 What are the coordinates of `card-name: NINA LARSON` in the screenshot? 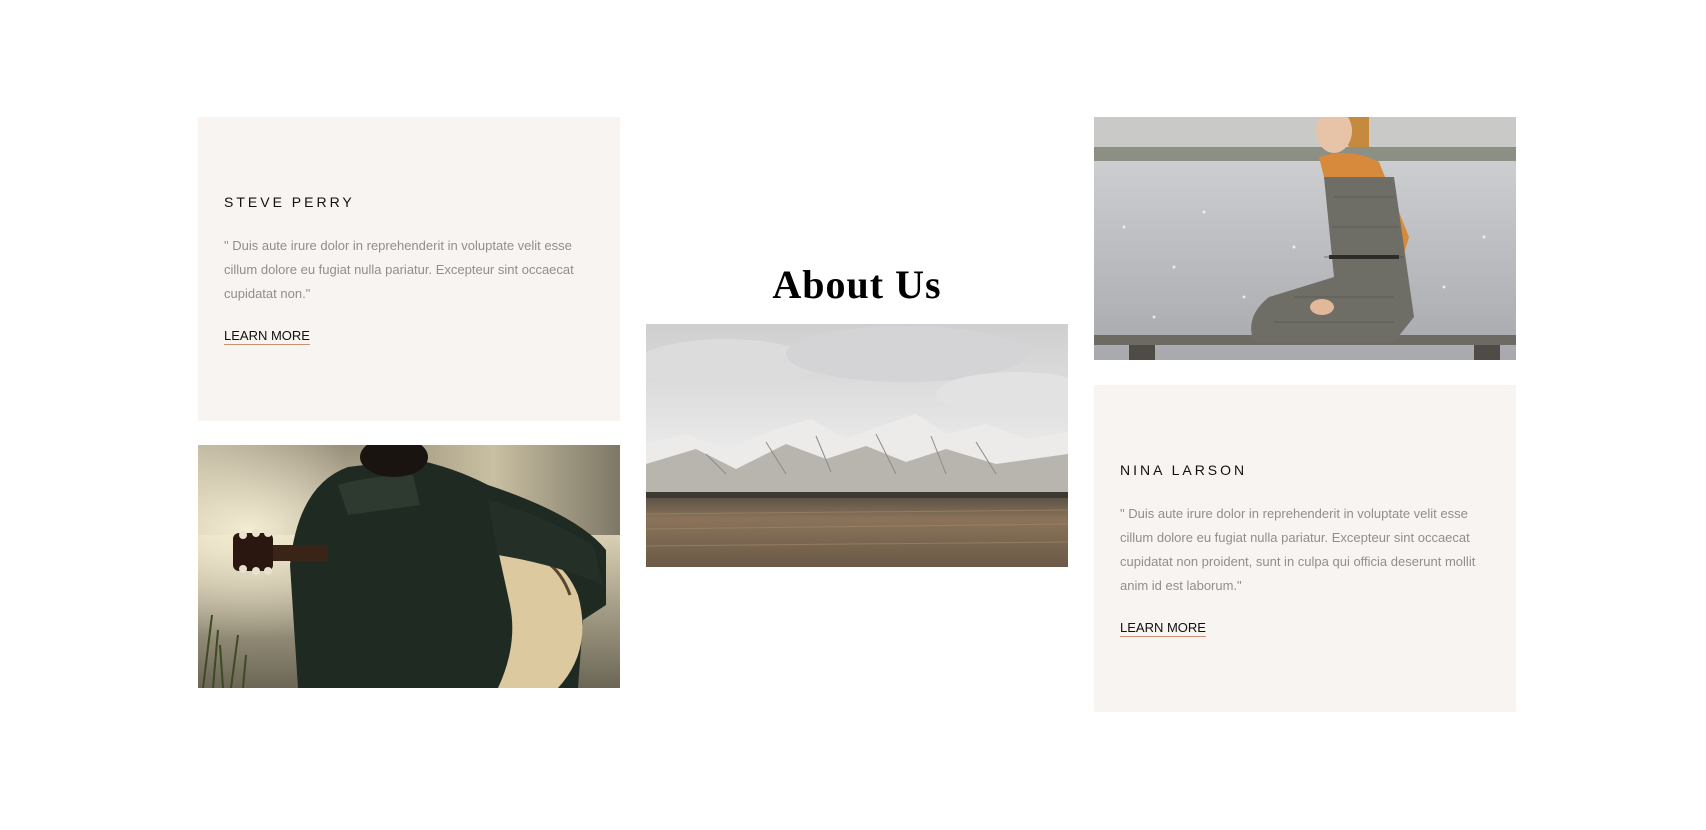 It's located at (1184, 470).